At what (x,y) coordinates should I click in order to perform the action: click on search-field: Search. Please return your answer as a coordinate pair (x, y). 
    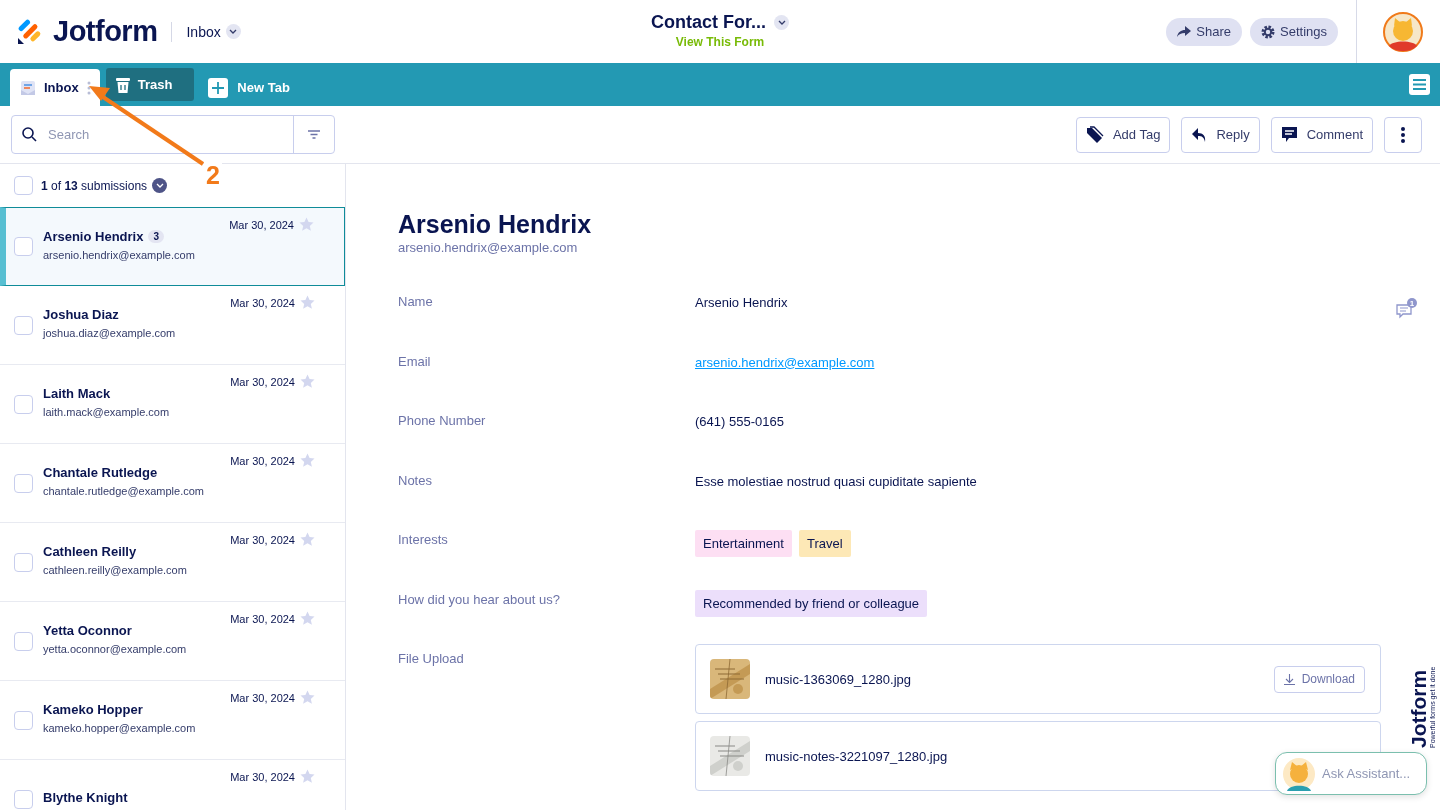
    Looking at the image, I should click on (148, 134).